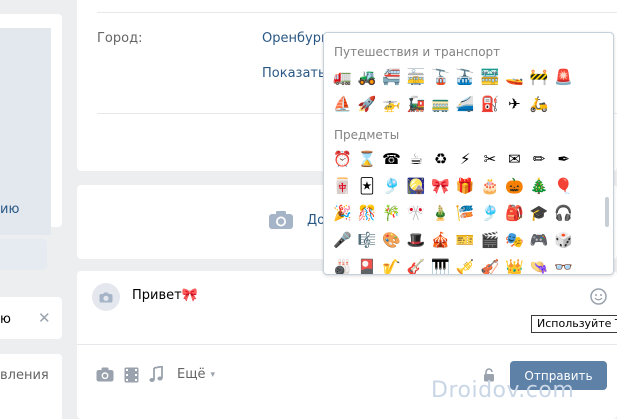 The height and width of the screenshot is (419, 617). Describe the element at coordinates (503, 390) in the screenshot. I see `watermark-text: Droidov.com` at that location.